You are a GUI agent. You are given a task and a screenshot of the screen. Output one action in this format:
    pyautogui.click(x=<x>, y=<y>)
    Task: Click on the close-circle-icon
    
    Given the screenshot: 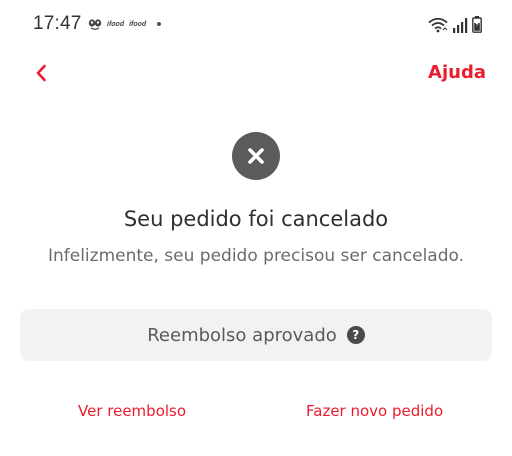 What is the action you would take?
    pyautogui.click(x=256, y=156)
    